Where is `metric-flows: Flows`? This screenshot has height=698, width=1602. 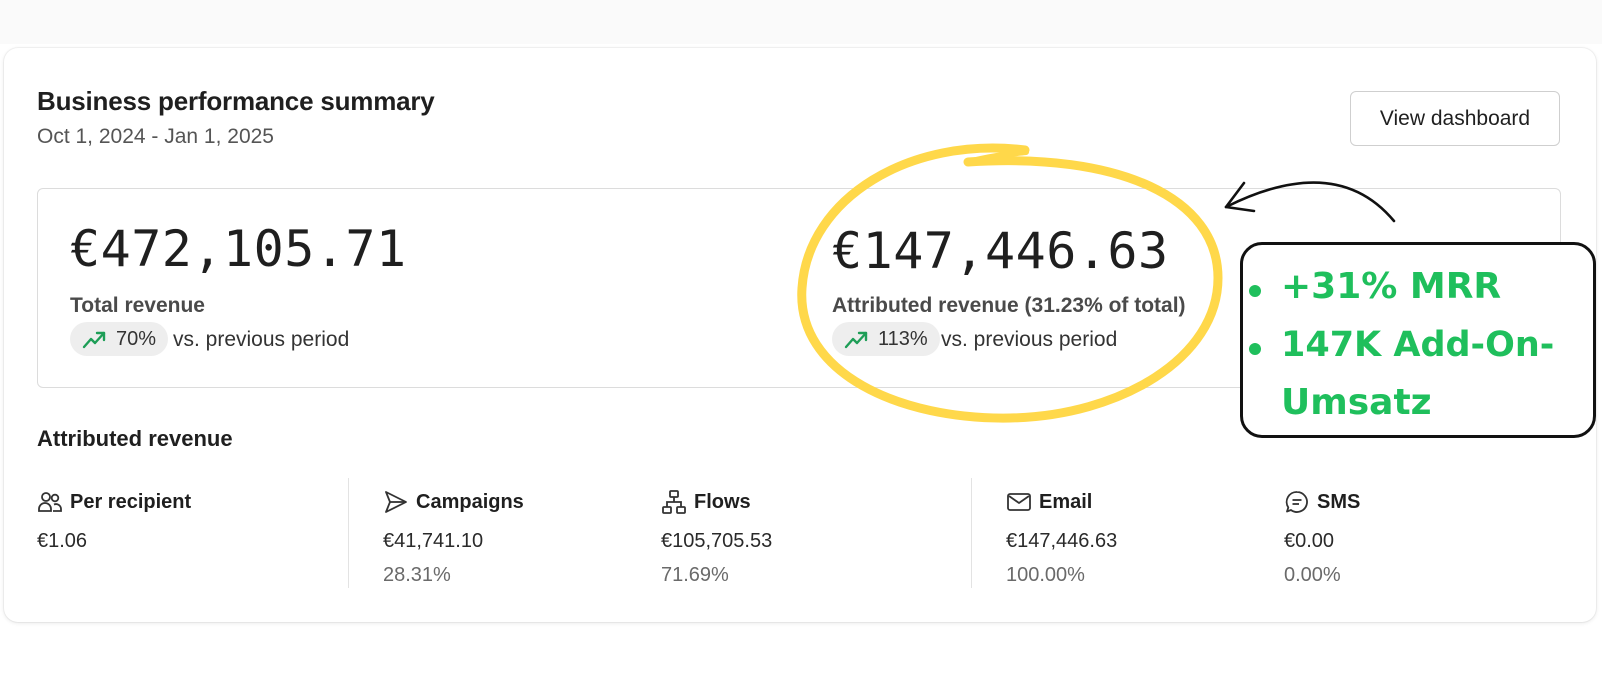 metric-flows: Flows is located at coordinates (706, 502).